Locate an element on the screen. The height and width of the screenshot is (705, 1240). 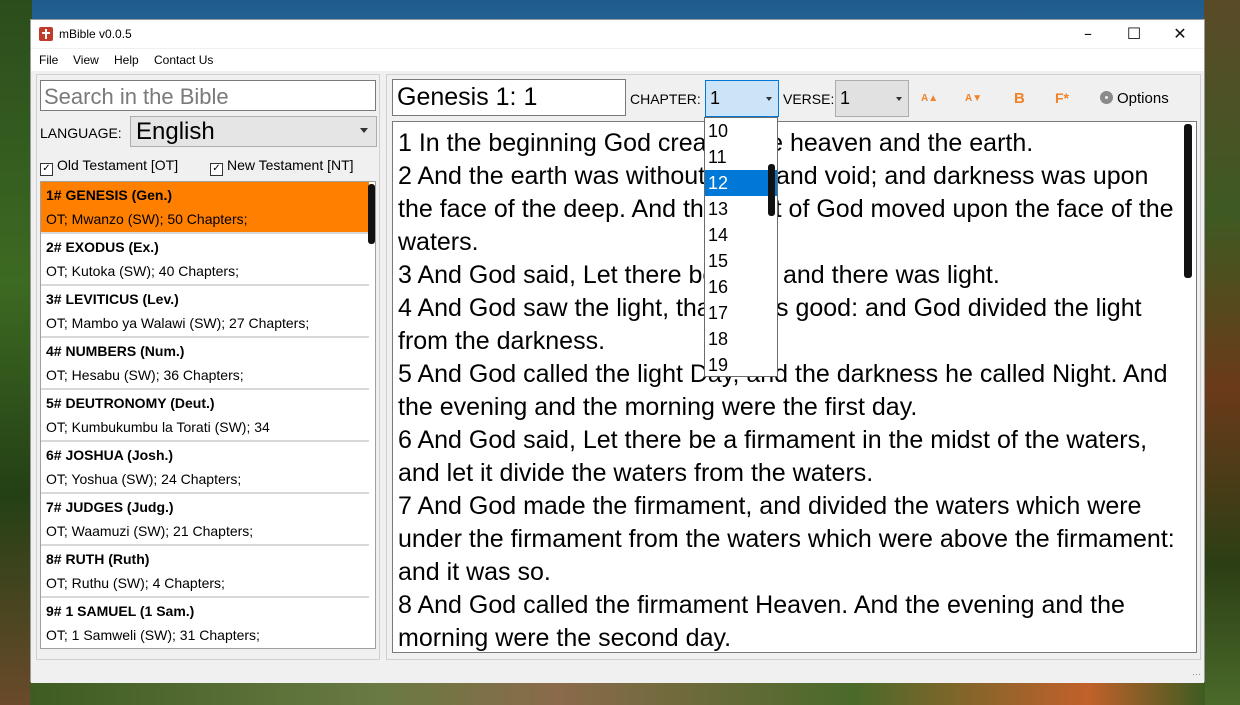
book-title: 4# NUMBERS (Num.) is located at coordinates (115, 351).